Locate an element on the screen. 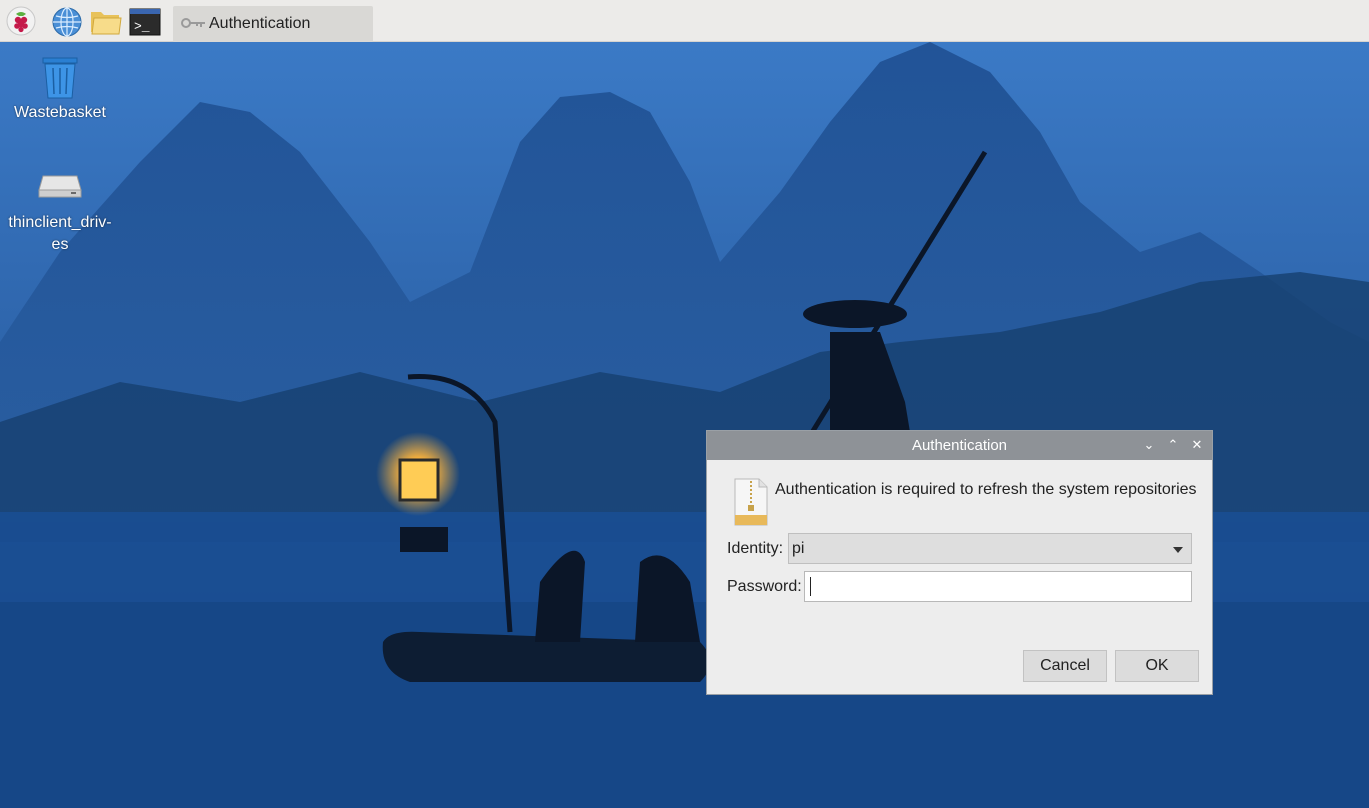 The height and width of the screenshot is (808, 1369). dialog-titlebar: Authentication ⌄ ⌃ ✕ is located at coordinates (959, 445).